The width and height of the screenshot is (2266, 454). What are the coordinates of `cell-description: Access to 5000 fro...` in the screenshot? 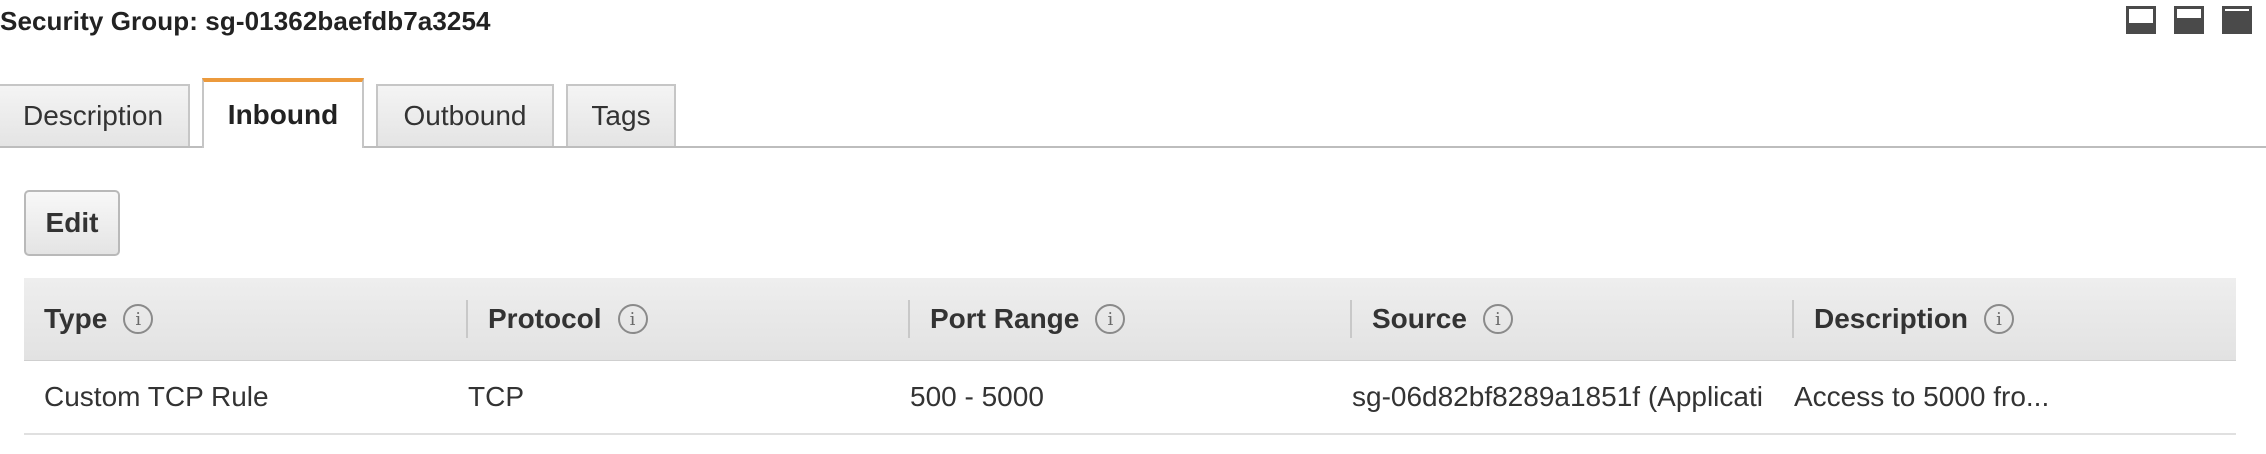 It's located at (1922, 396).